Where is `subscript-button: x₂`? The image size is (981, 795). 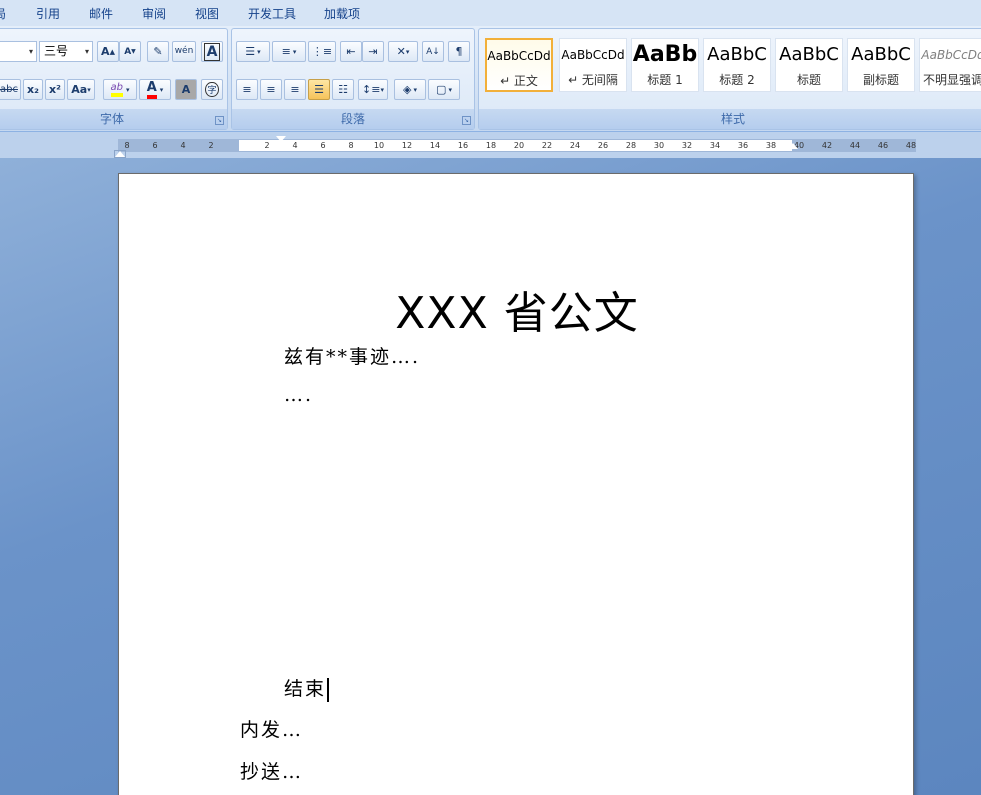
subscript-button: x₂ is located at coordinates (33, 89).